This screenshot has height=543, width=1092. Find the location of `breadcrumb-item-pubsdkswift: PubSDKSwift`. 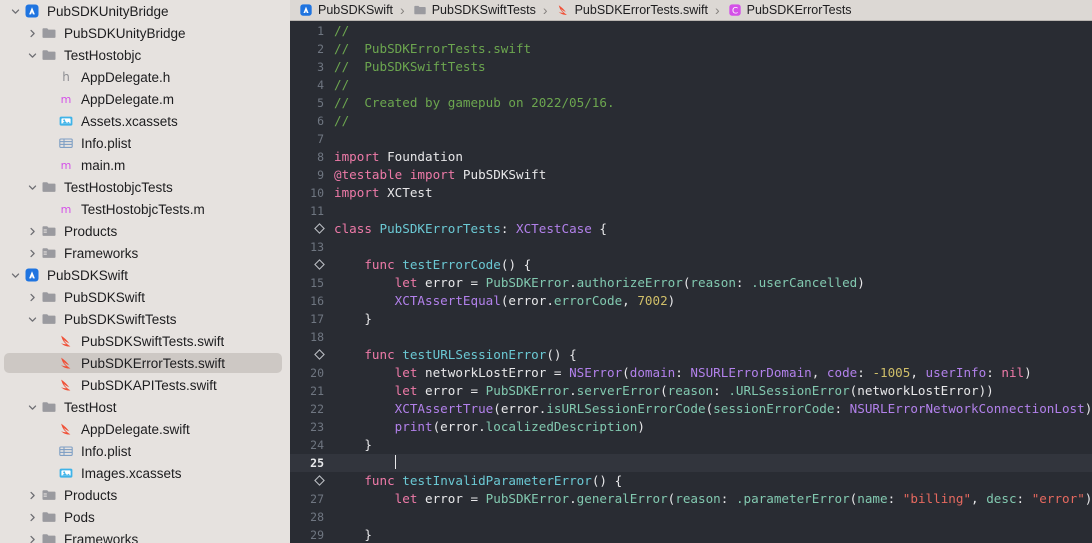

breadcrumb-item-pubsdkswift: PubSDKSwift is located at coordinates (345, 10).